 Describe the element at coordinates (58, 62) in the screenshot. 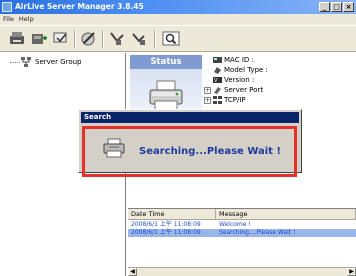

I see `tree-node-label: Server Group` at that location.